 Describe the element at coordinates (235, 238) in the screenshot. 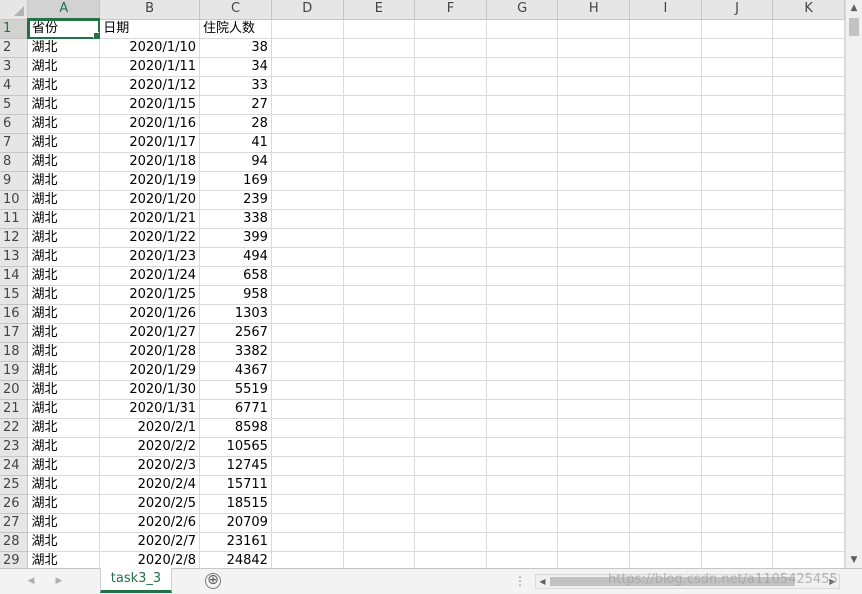

I see `cell-count: 399` at that location.